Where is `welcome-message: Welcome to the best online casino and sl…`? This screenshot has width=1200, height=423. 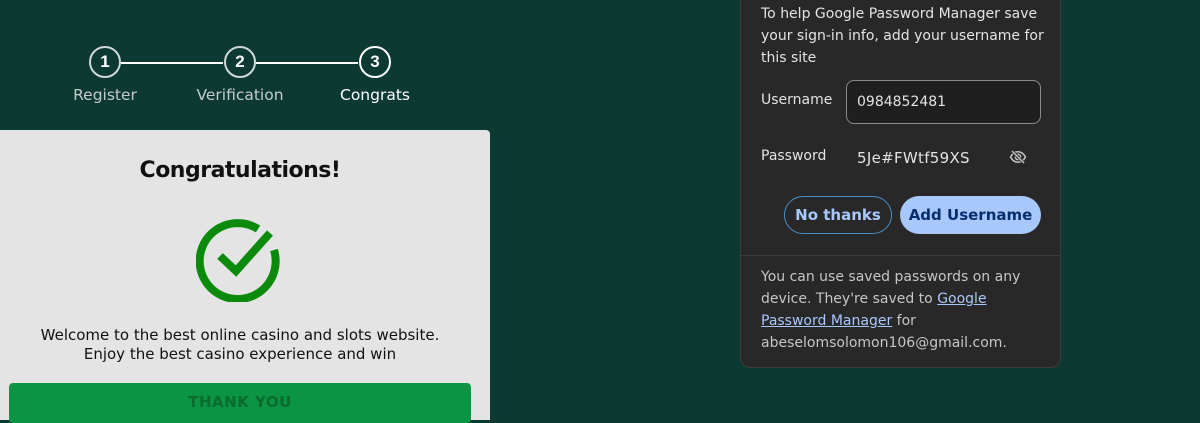 welcome-message: Welcome to the best online casino and sl… is located at coordinates (240, 344).